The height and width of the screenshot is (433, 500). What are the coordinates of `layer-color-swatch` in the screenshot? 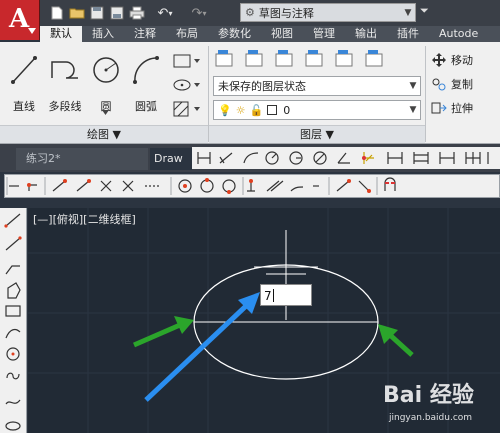 It's located at (272, 110).